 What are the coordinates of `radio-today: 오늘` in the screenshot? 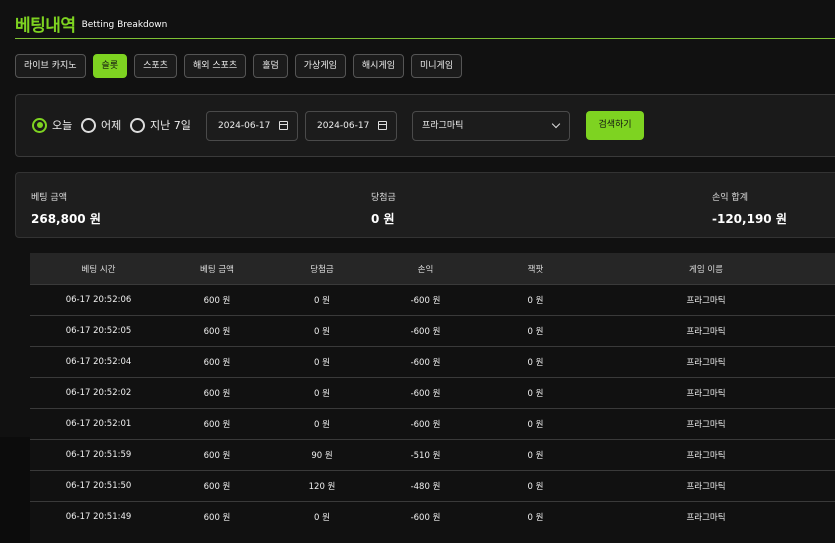 It's located at (52, 125).